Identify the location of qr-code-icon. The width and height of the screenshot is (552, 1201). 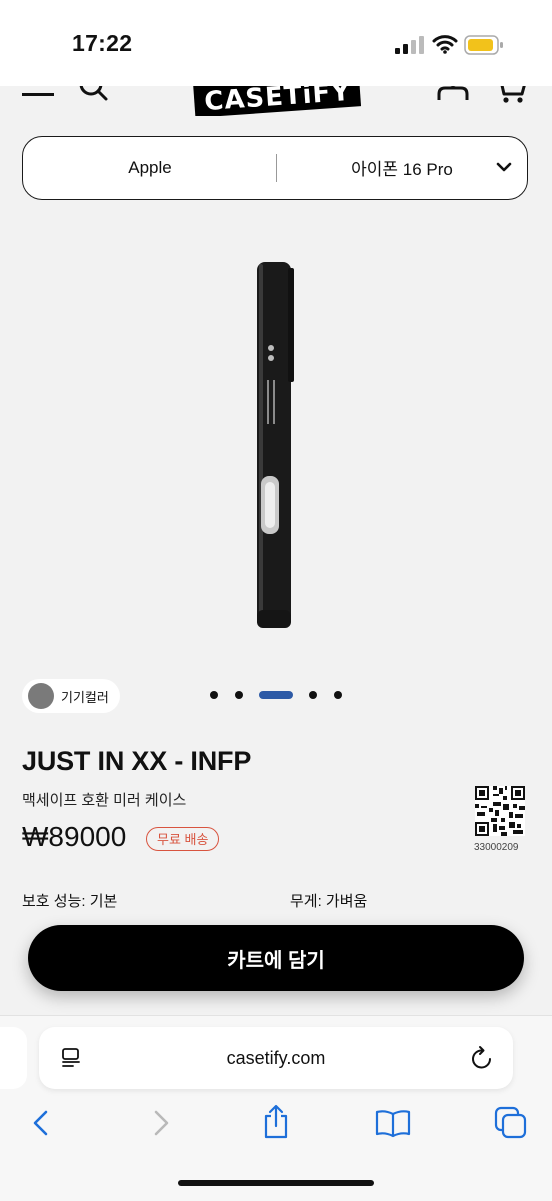
(500, 811).